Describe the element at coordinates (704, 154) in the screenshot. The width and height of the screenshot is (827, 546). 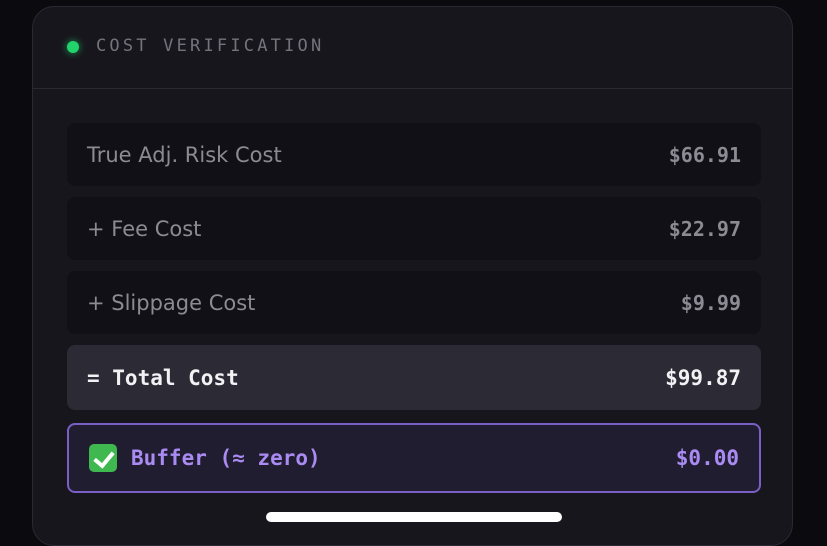
I see `cost-row-value: $66.91` at that location.